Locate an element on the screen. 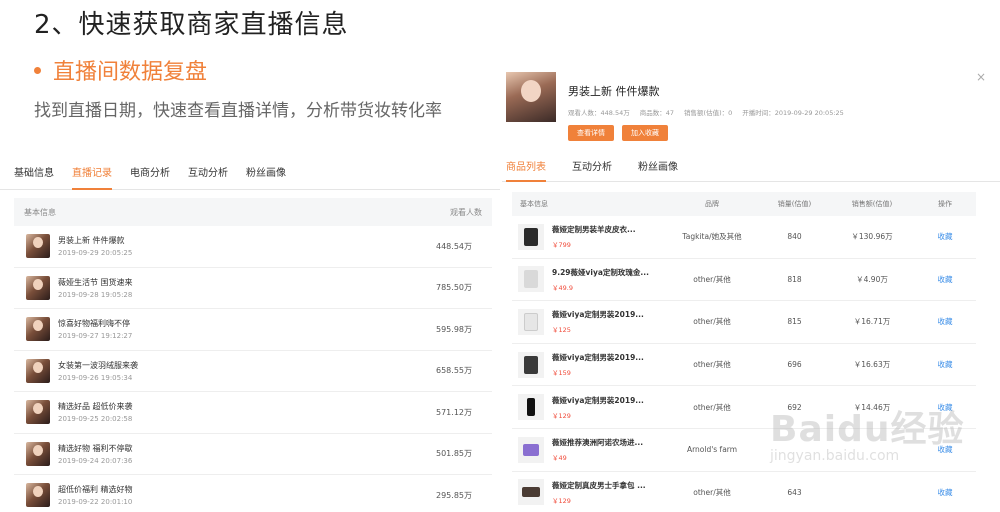  product-price: ￥49.9 is located at coordinates (562, 287).